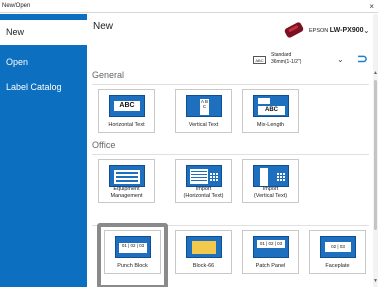 The width and height of the screenshot is (378, 287). I want to click on sidebar-item-label: Open, so click(17, 62).